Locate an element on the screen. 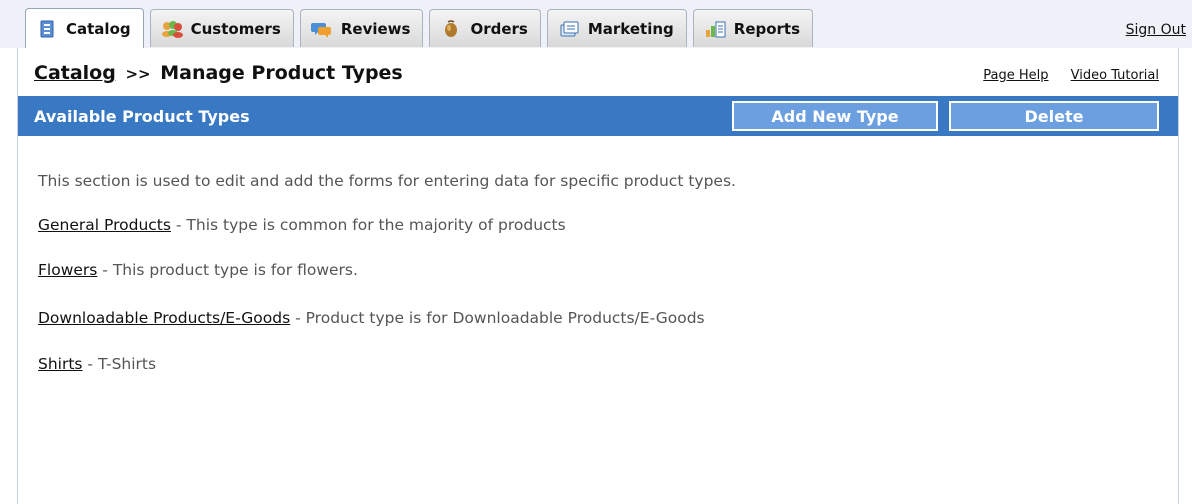  product-type-link: Downloadable Products/E-Goods is located at coordinates (164, 318).